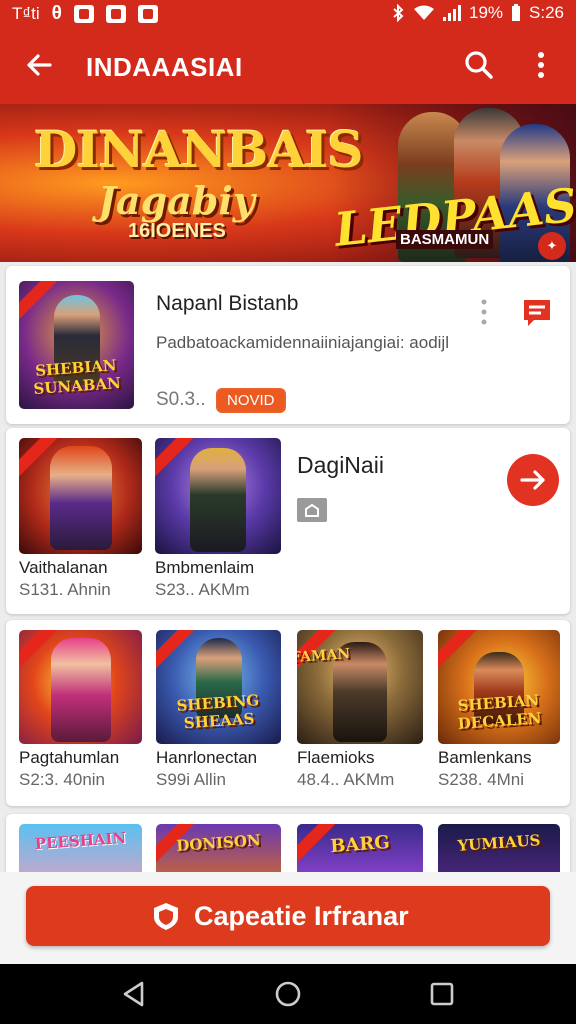 This screenshot has height=1024, width=576. I want to click on game-thumbnail: FAMAN, so click(360, 687).